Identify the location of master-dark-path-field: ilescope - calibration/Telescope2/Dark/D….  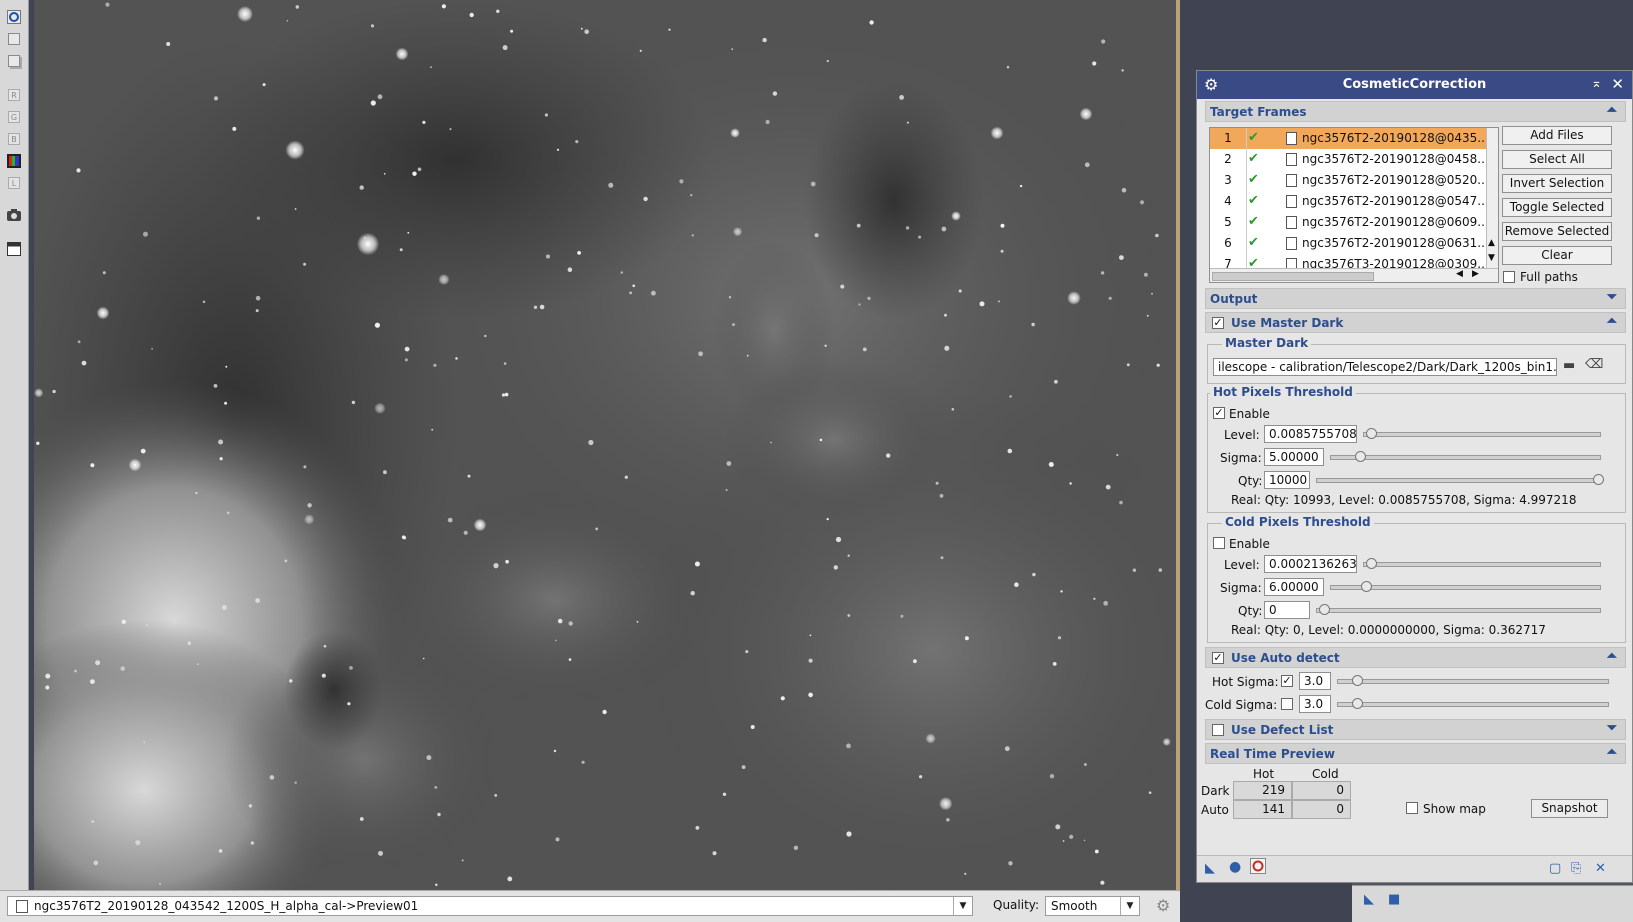
(1385, 367).